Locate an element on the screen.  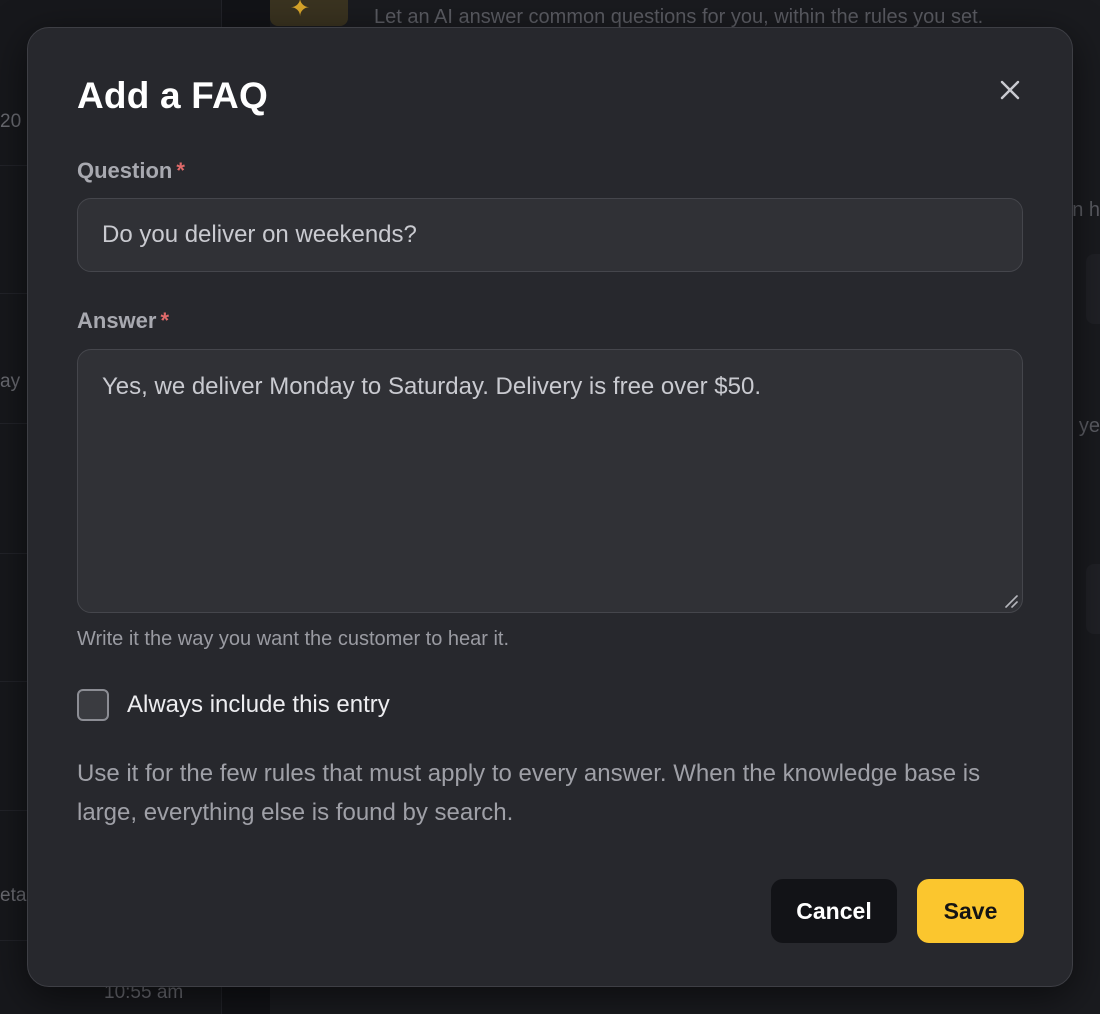
resize-handle-icon is located at coordinates (1011, 601).